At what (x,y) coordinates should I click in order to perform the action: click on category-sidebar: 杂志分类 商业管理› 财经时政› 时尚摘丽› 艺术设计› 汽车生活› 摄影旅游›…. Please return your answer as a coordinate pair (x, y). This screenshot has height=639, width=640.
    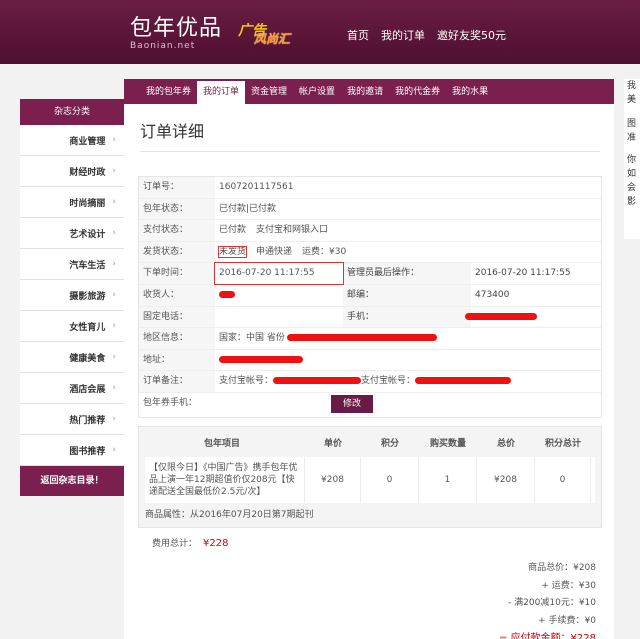
    Looking at the image, I should click on (72, 297).